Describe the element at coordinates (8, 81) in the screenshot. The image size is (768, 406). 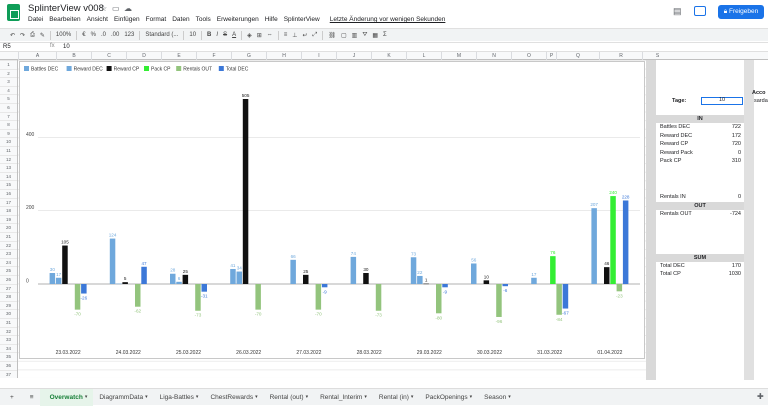
I see `row-header-3: 3` at that location.